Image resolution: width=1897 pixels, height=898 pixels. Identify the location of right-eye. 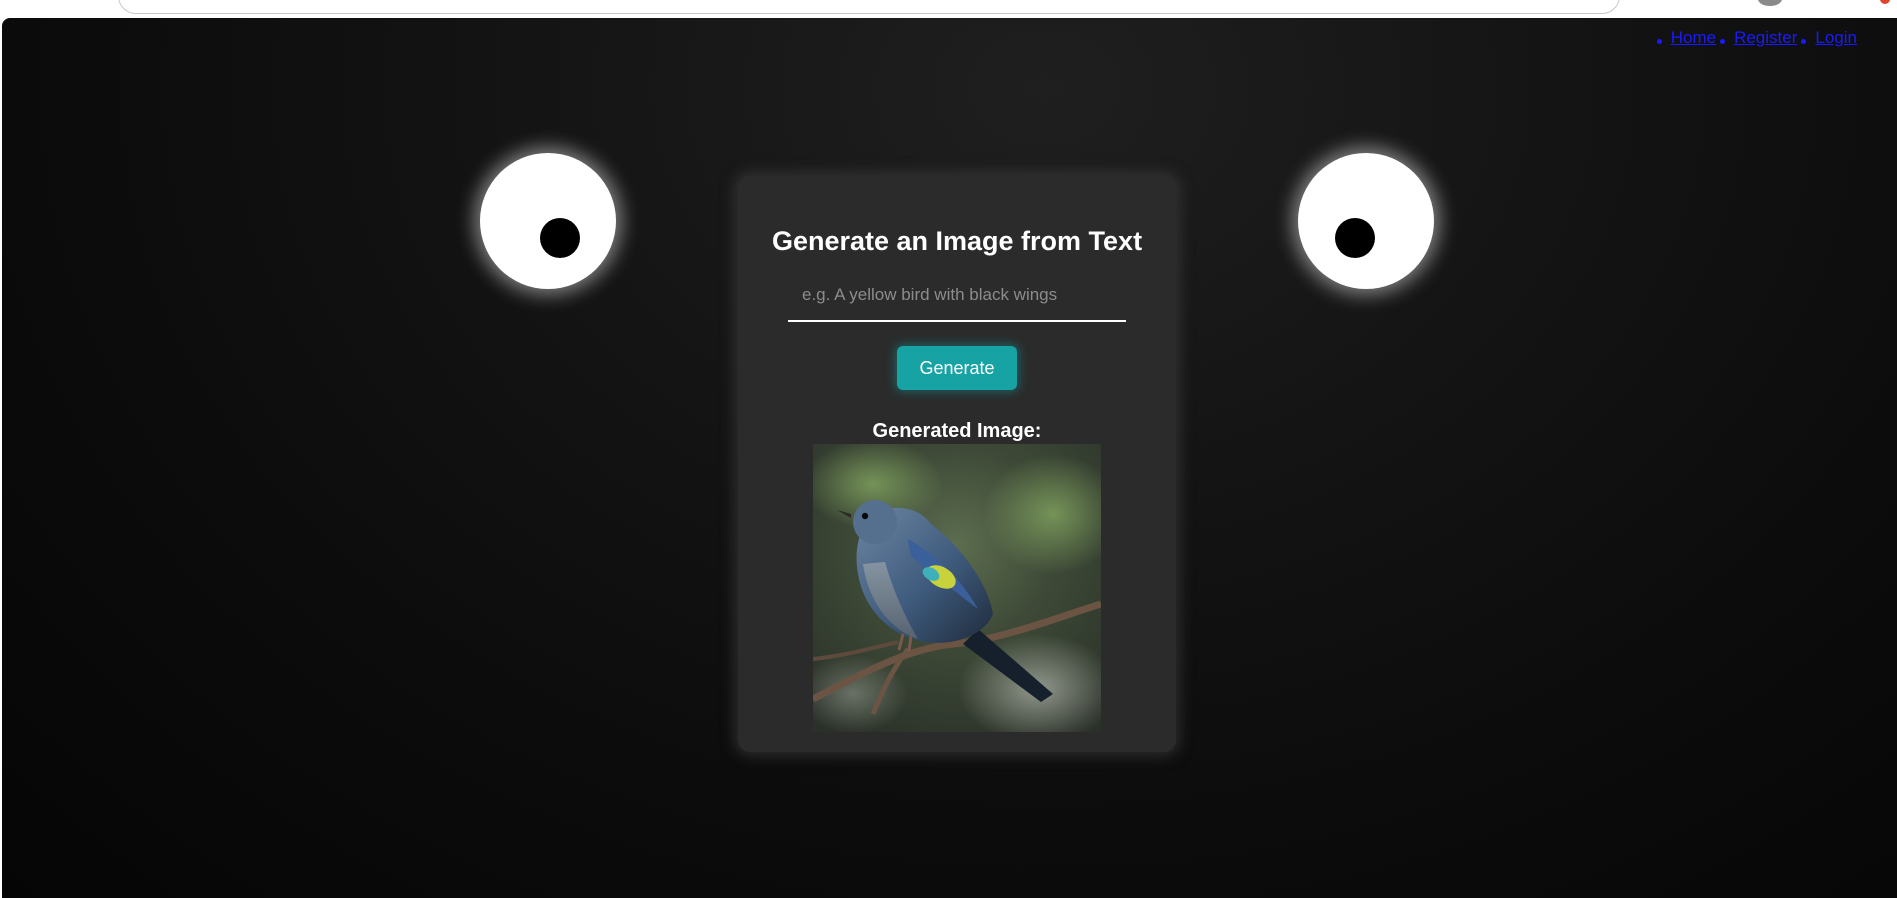
(1366, 221).